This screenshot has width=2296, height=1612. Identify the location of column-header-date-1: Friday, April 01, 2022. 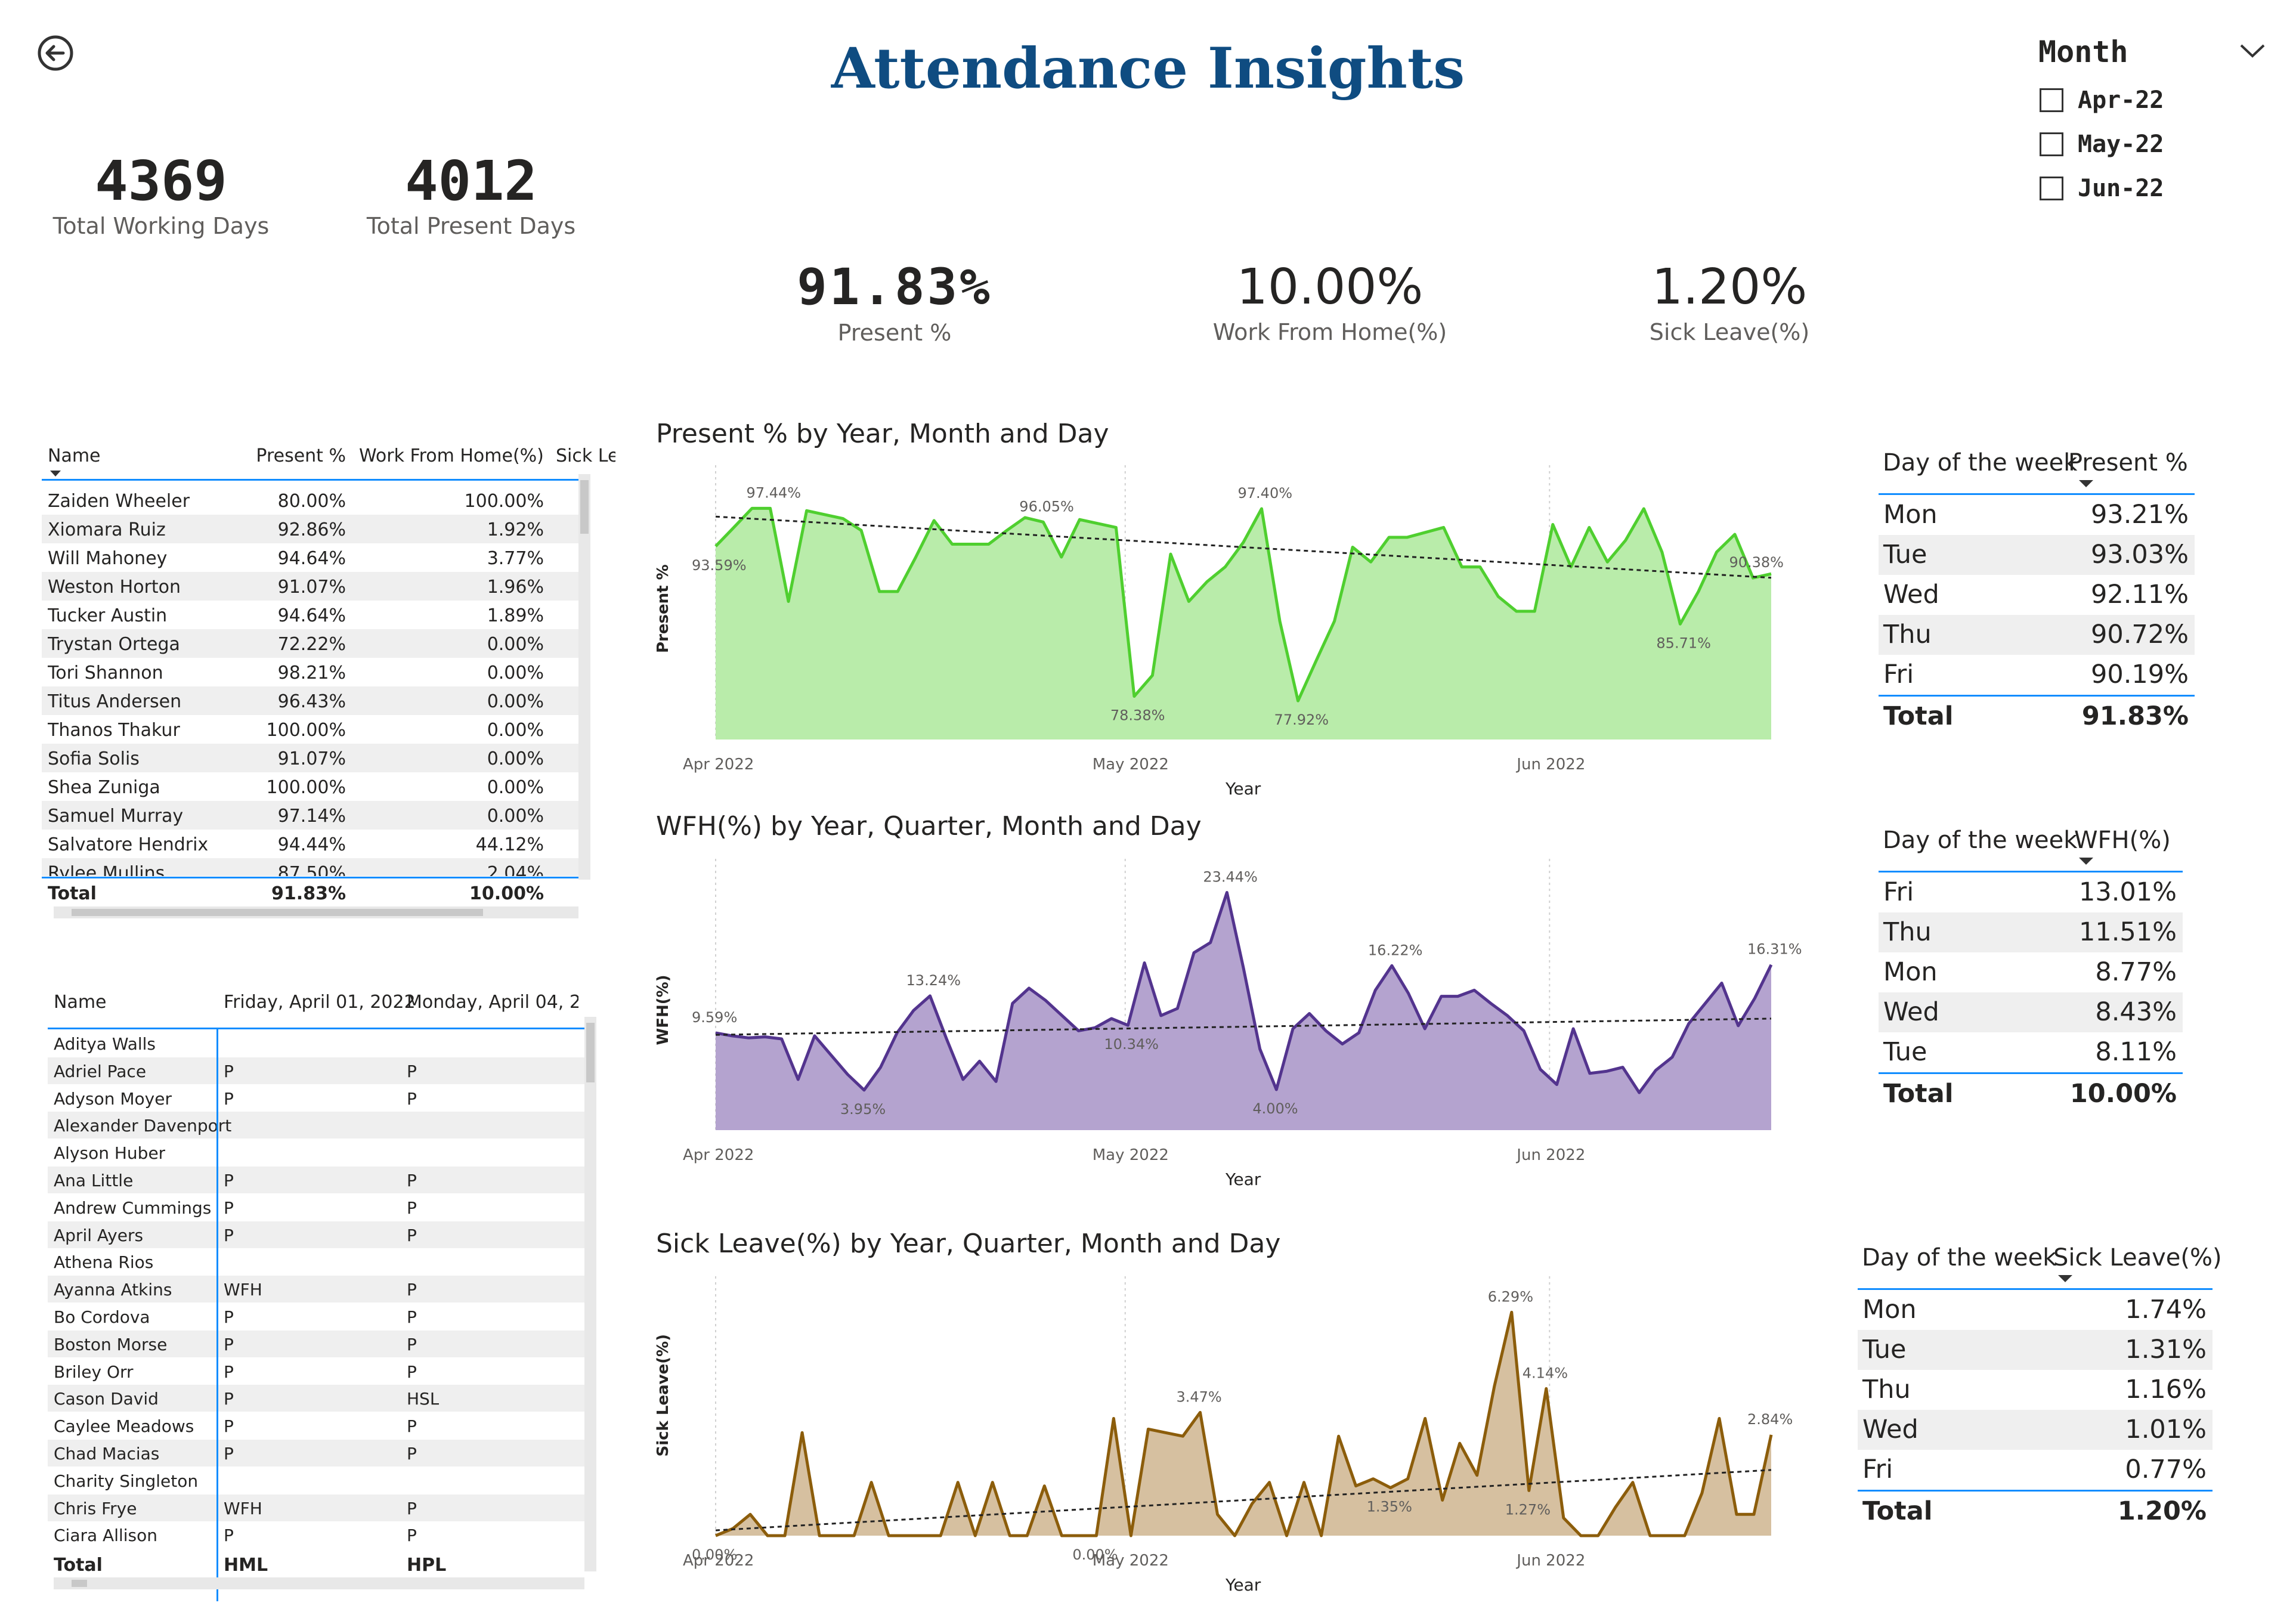
(320, 1002).